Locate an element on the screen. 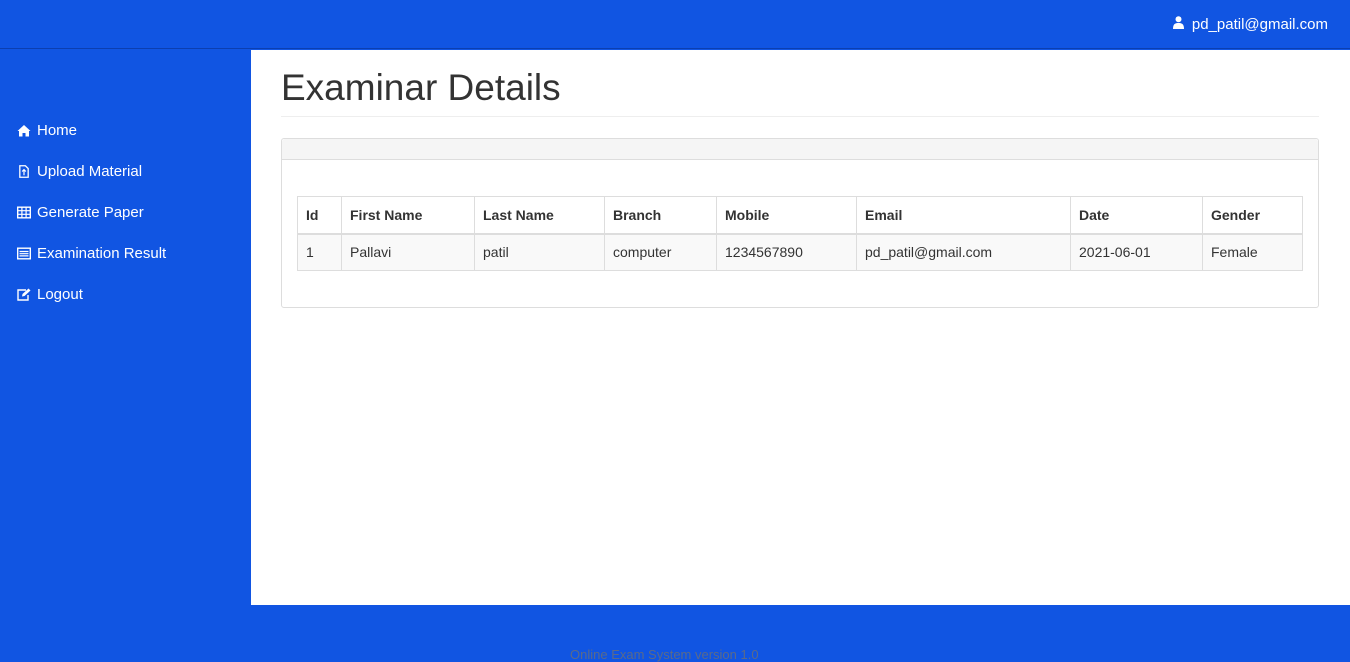 The width and height of the screenshot is (1350, 662). column-header-gender: Gender is located at coordinates (1252, 215).